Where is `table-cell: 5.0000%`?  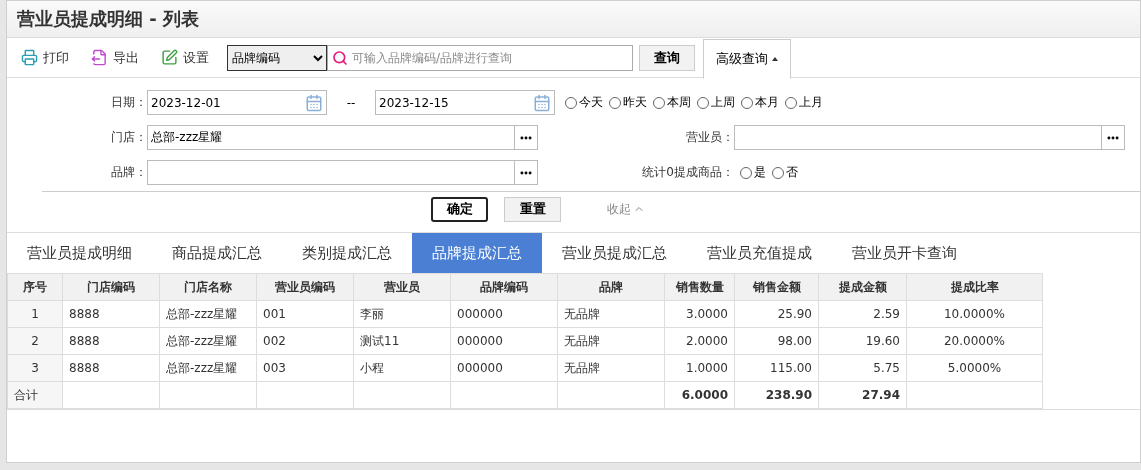 table-cell: 5.0000% is located at coordinates (974, 368).